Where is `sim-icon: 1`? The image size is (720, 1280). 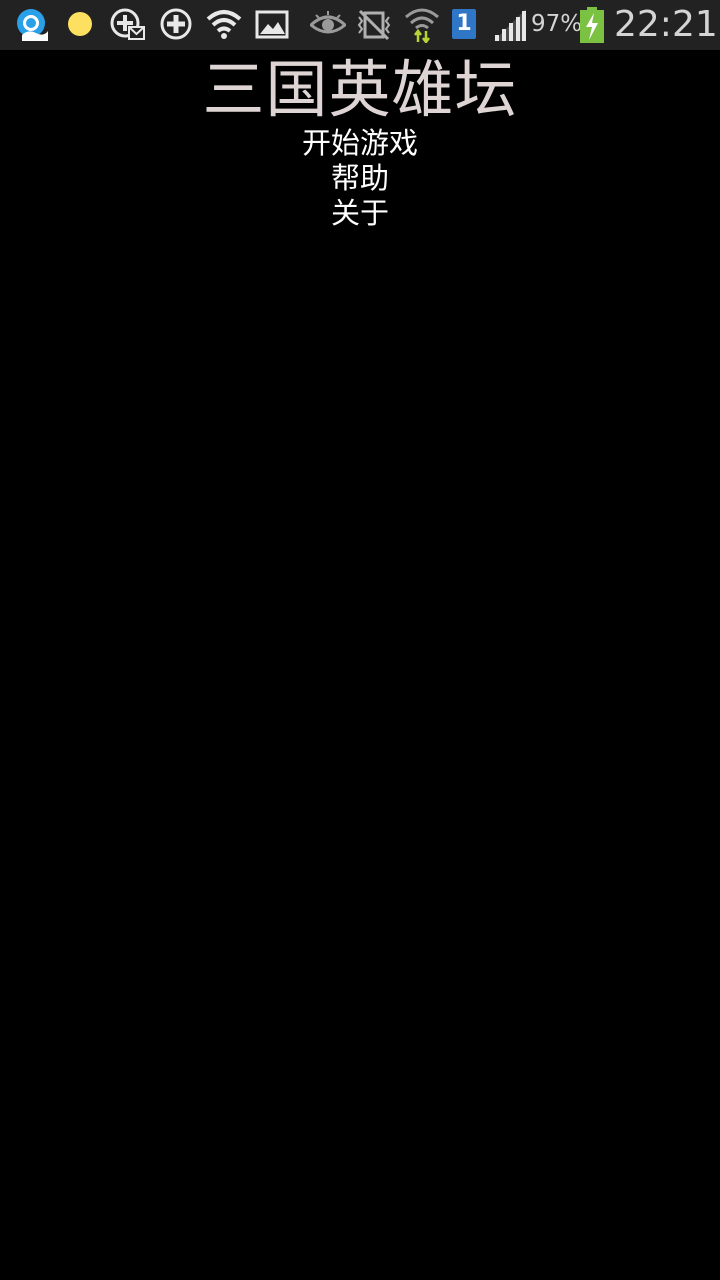 sim-icon: 1 is located at coordinates (464, 24).